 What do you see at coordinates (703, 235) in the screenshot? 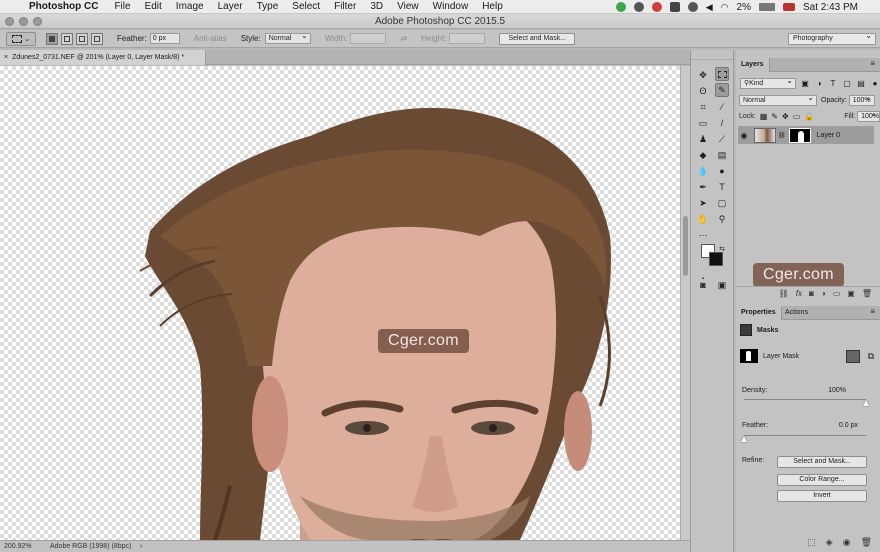
I see `edit-toolbar-icon: ⋯` at bounding box center [703, 235].